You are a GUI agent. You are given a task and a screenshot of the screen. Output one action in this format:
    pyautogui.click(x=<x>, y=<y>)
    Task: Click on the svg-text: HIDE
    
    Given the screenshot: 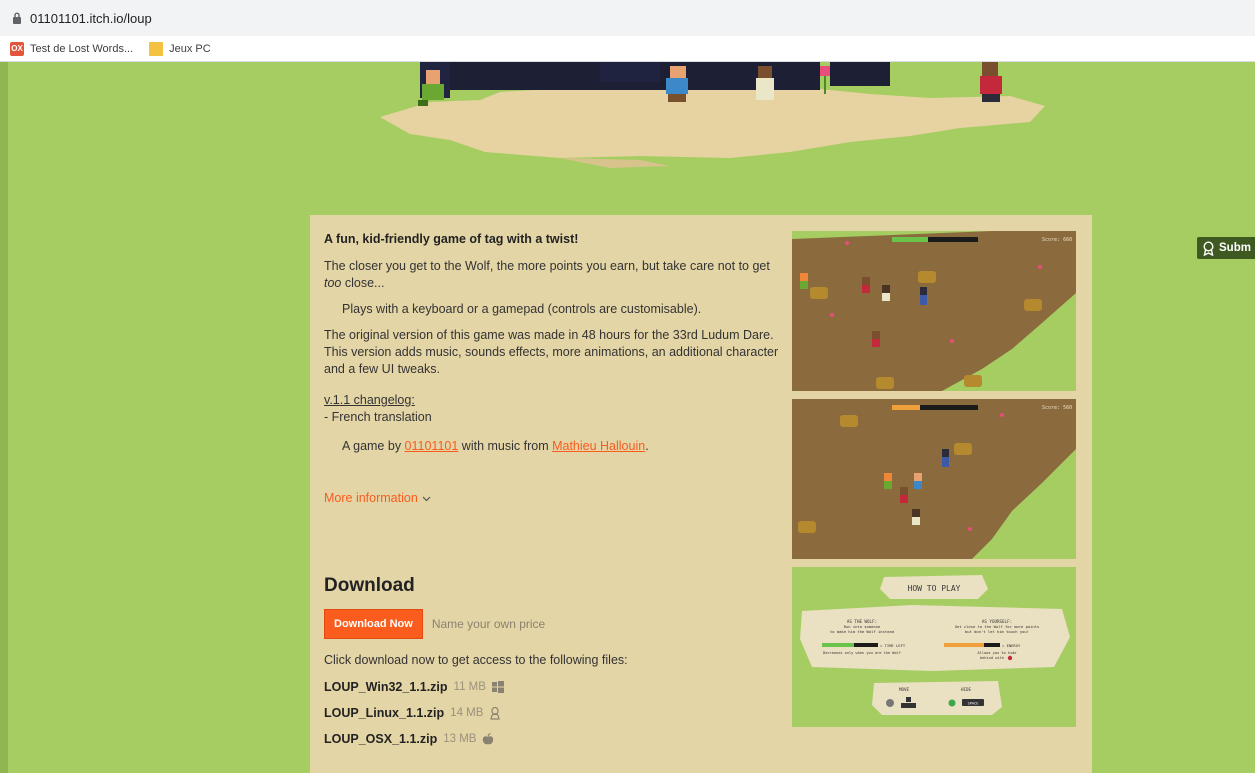 What is the action you would take?
    pyautogui.click(x=966, y=689)
    